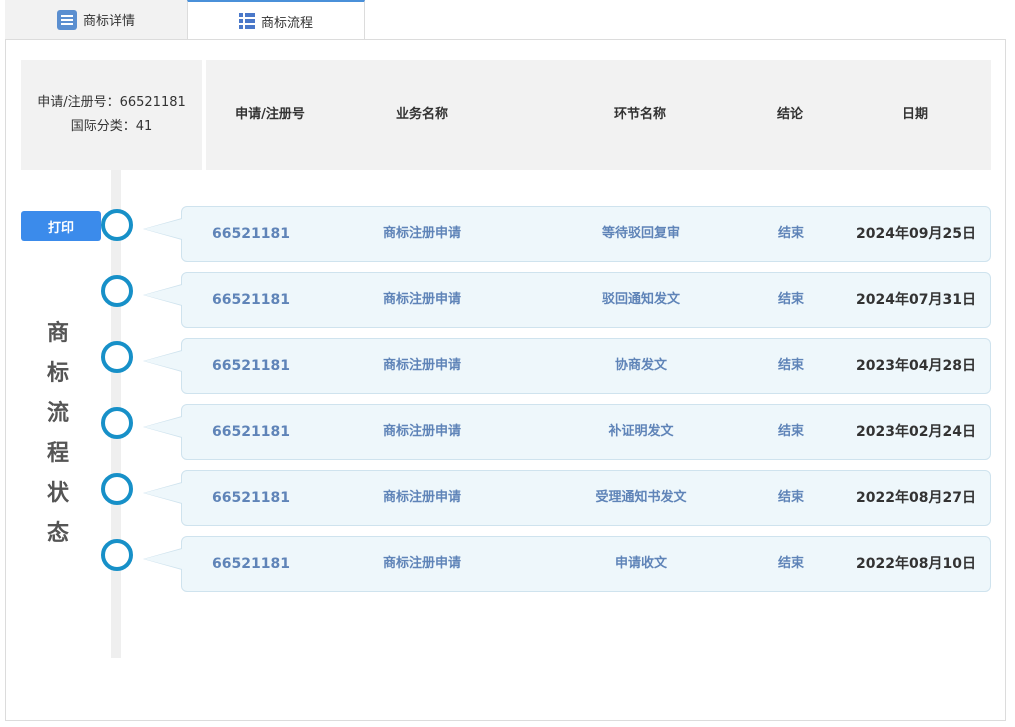 The image size is (1015, 727). What do you see at coordinates (567, 498) in the screenshot?
I see `table-row: 66521181 商标注册申请 受理通知书发文 结束 2022年08月27日` at bounding box center [567, 498].